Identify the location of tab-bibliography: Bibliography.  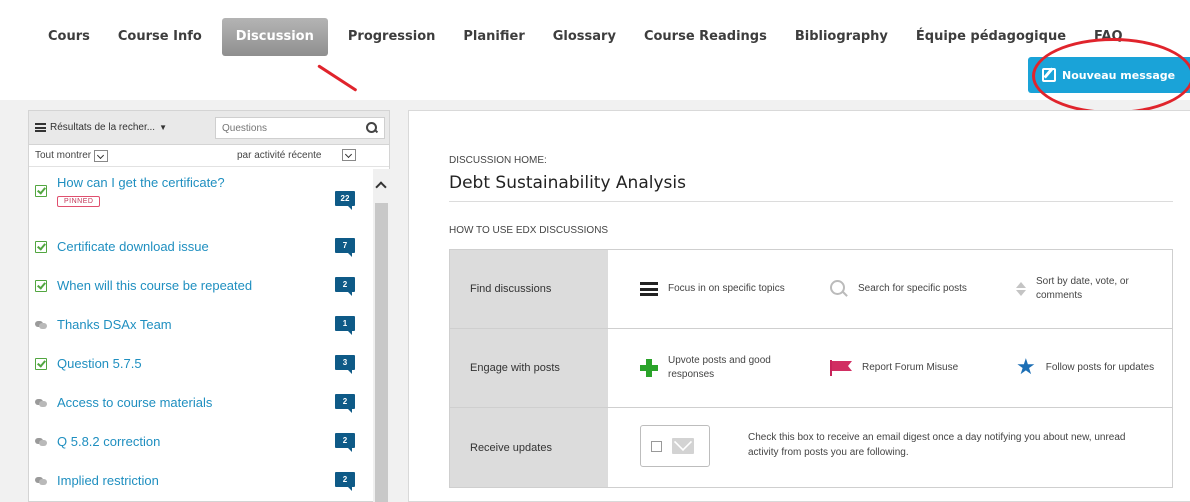
(841, 37).